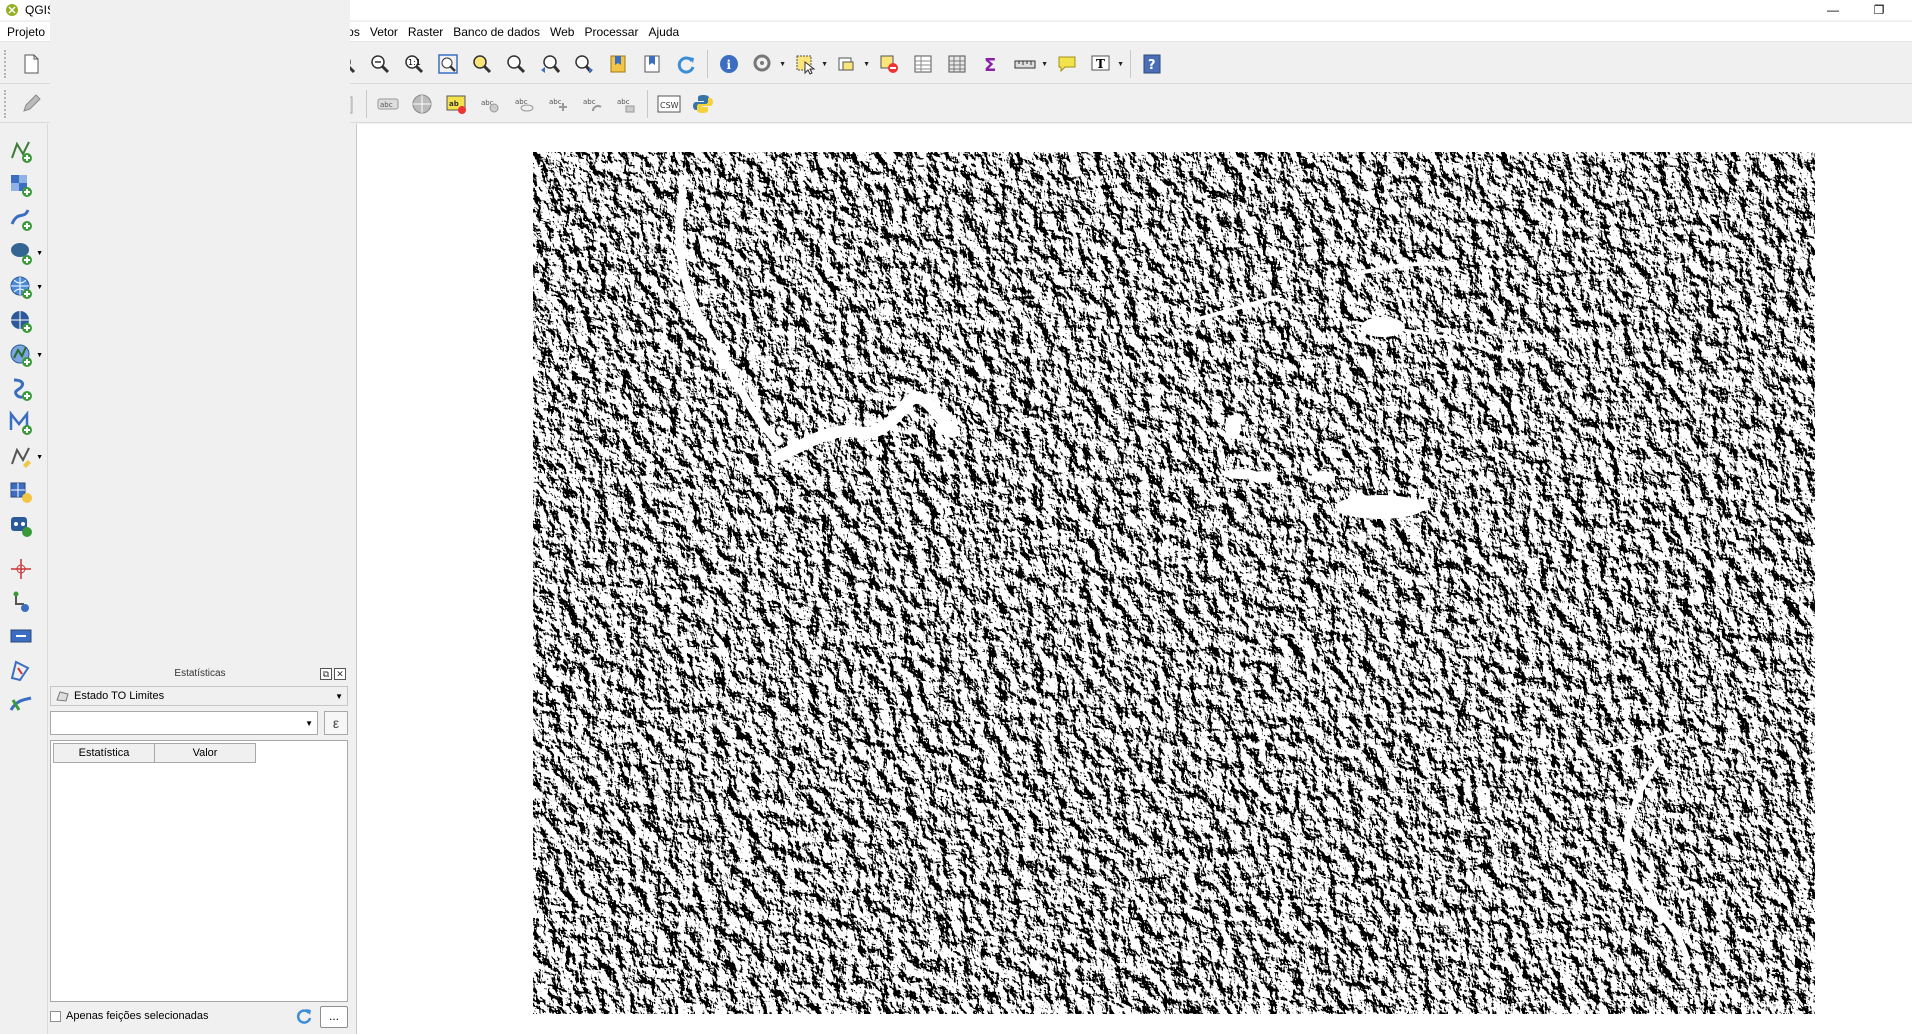 The image size is (1912, 1034). Describe the element at coordinates (550, 64) in the screenshot. I see `zoom-last-icon` at that location.